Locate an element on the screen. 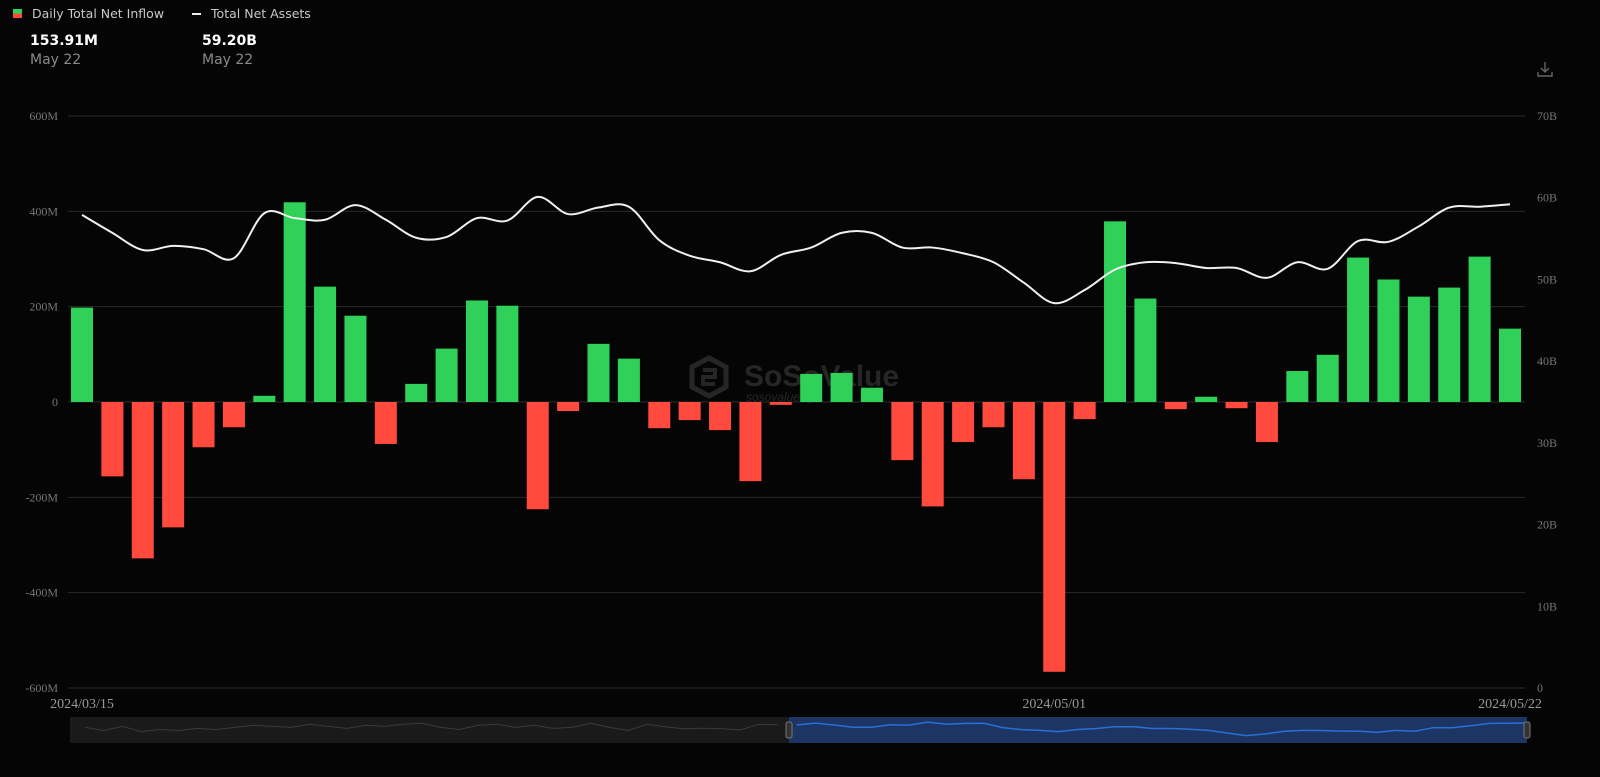 This screenshot has width=1600, height=777. y-right-tick-label: 10B is located at coordinates (1547, 606).